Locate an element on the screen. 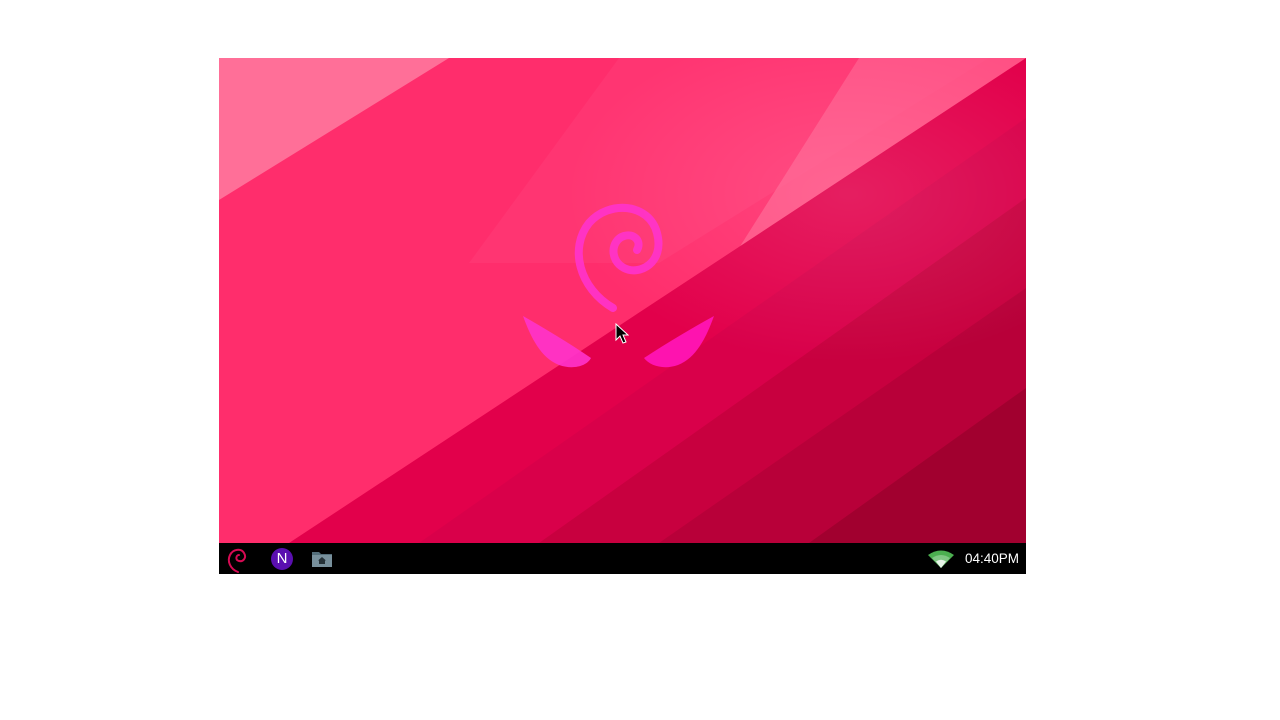 This screenshot has height=720, width=1280. mouse-cursor-icon is located at coordinates (622, 333).